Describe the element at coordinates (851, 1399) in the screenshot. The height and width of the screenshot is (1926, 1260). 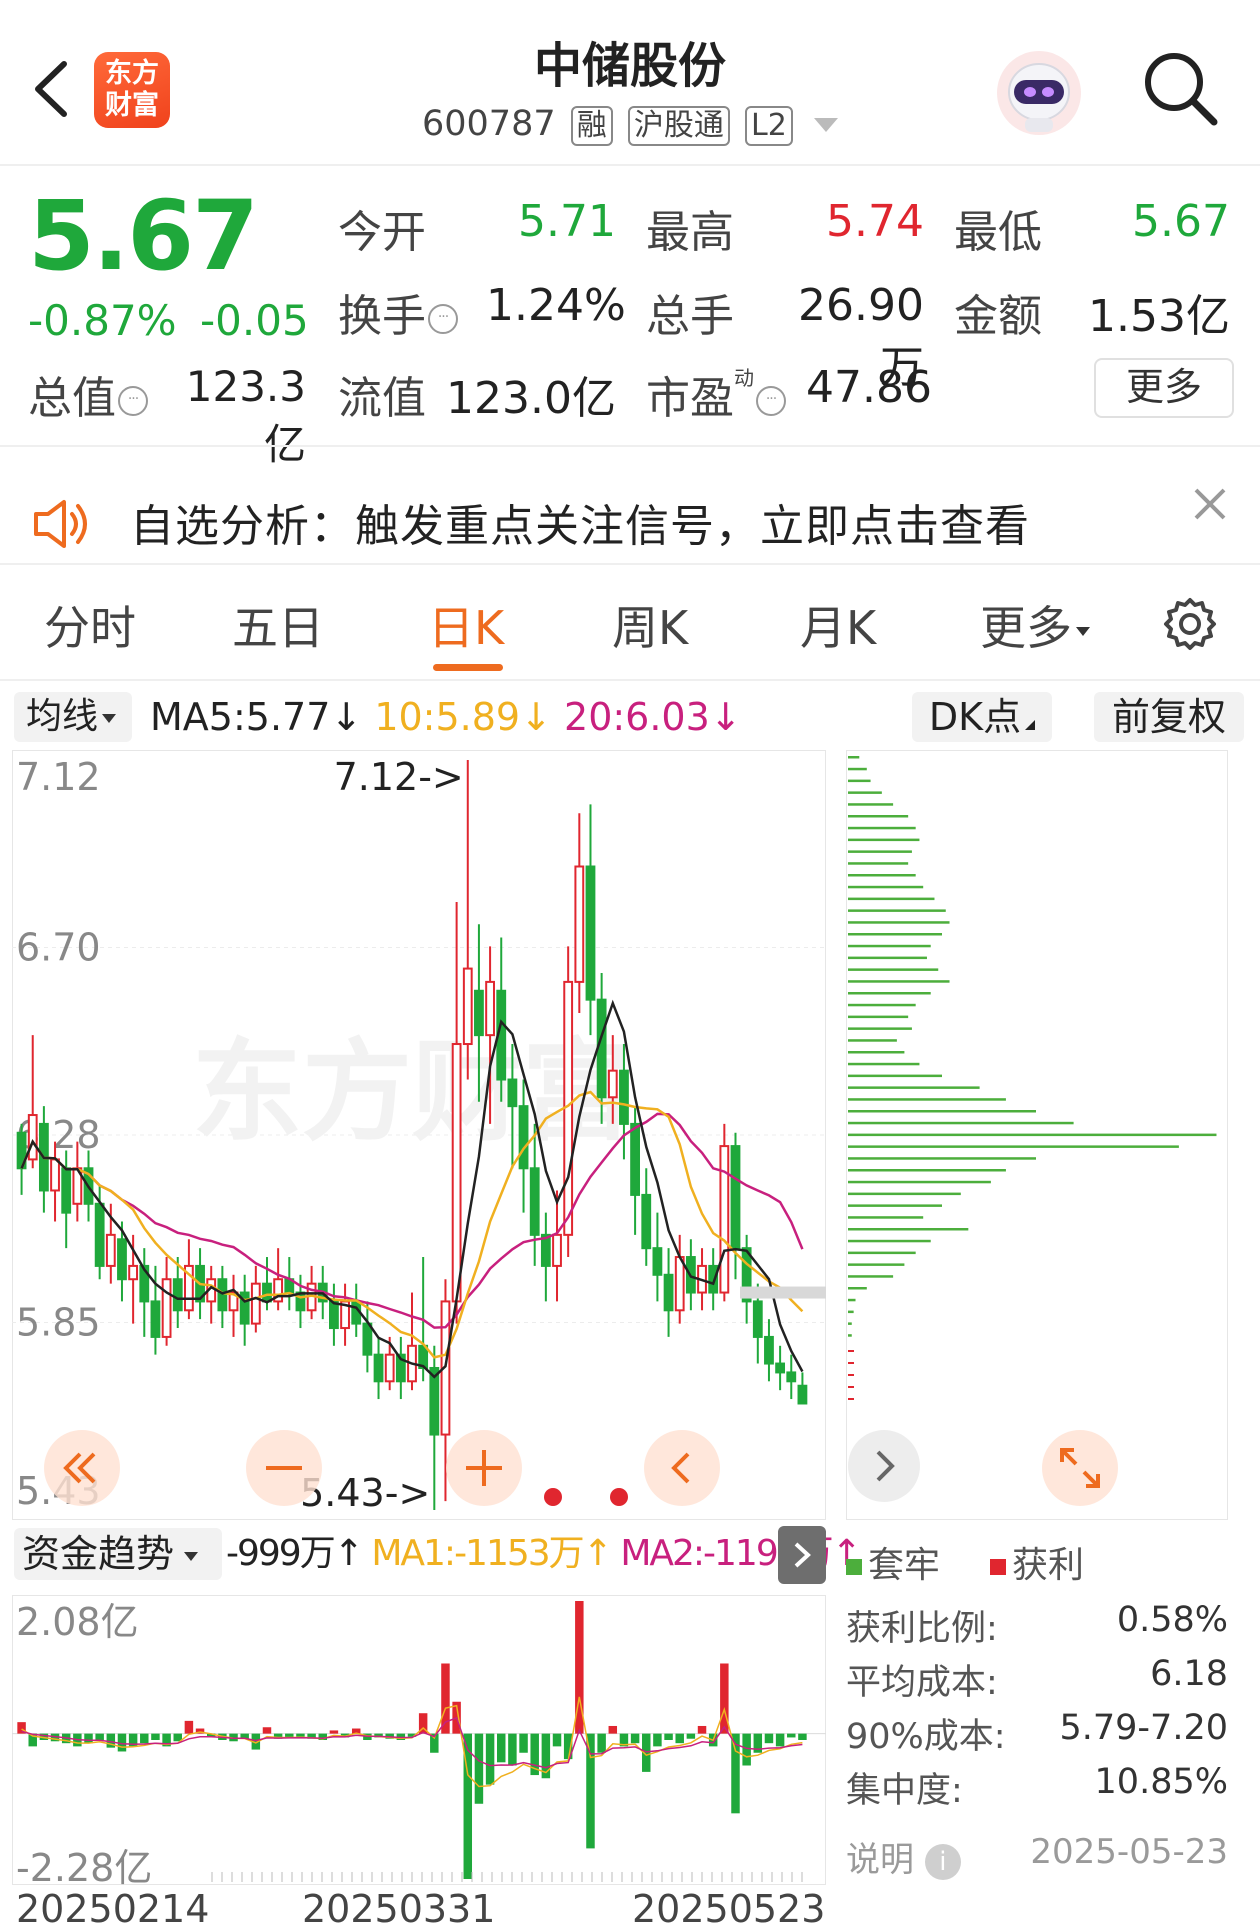
I see `chip-bar-profit` at that location.